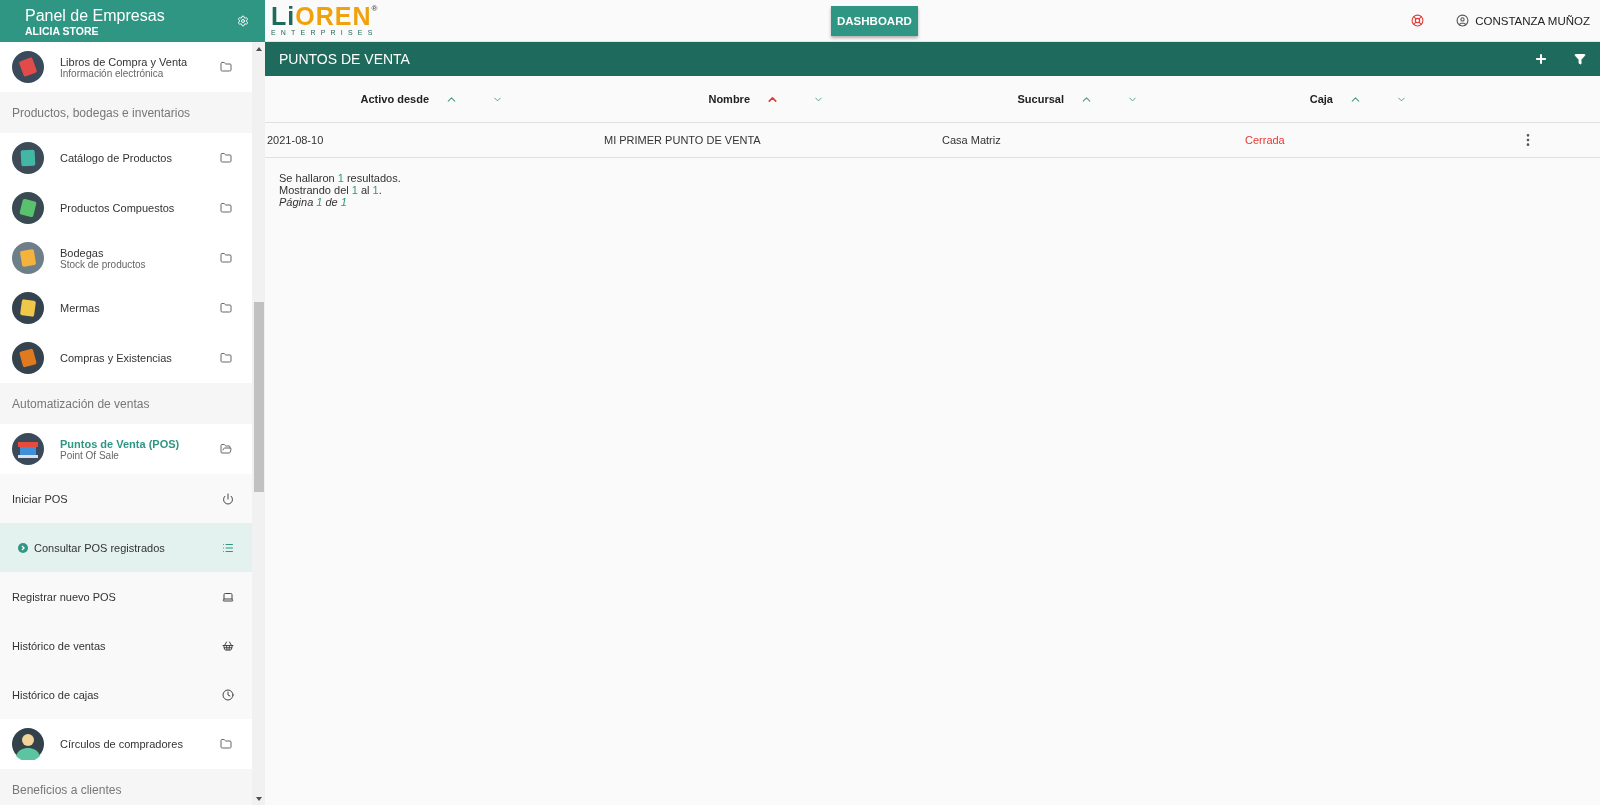 The height and width of the screenshot is (805, 1600). I want to click on module-subtitle: Stock de productos, so click(103, 264).